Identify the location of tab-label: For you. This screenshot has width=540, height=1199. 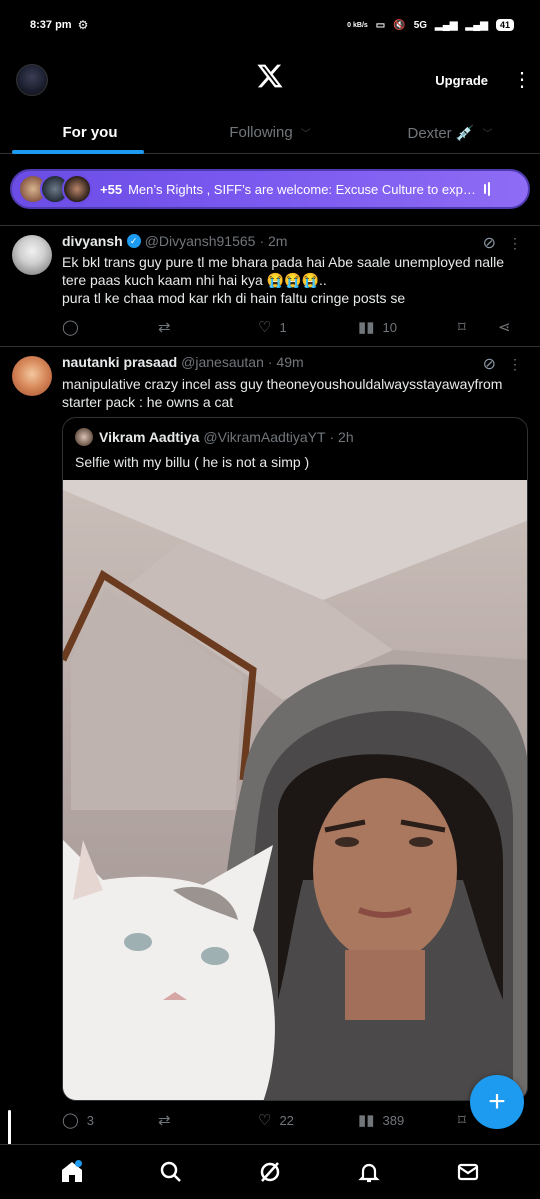
(90, 132).